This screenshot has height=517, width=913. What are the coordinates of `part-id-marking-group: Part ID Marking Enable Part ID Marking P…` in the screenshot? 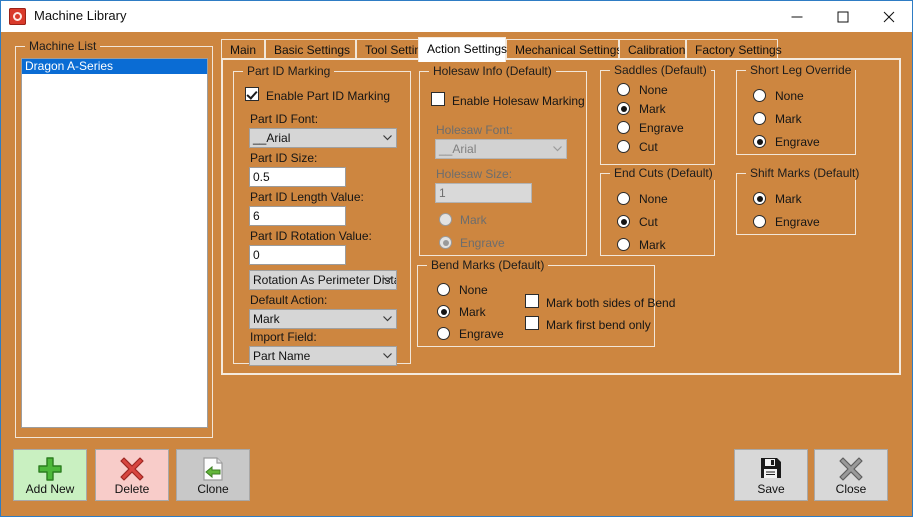 It's located at (322, 215).